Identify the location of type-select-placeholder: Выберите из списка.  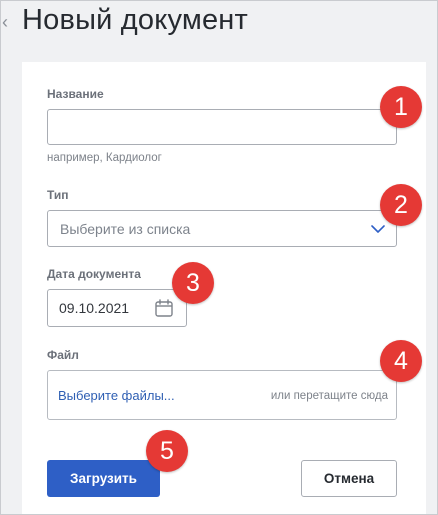
(125, 229).